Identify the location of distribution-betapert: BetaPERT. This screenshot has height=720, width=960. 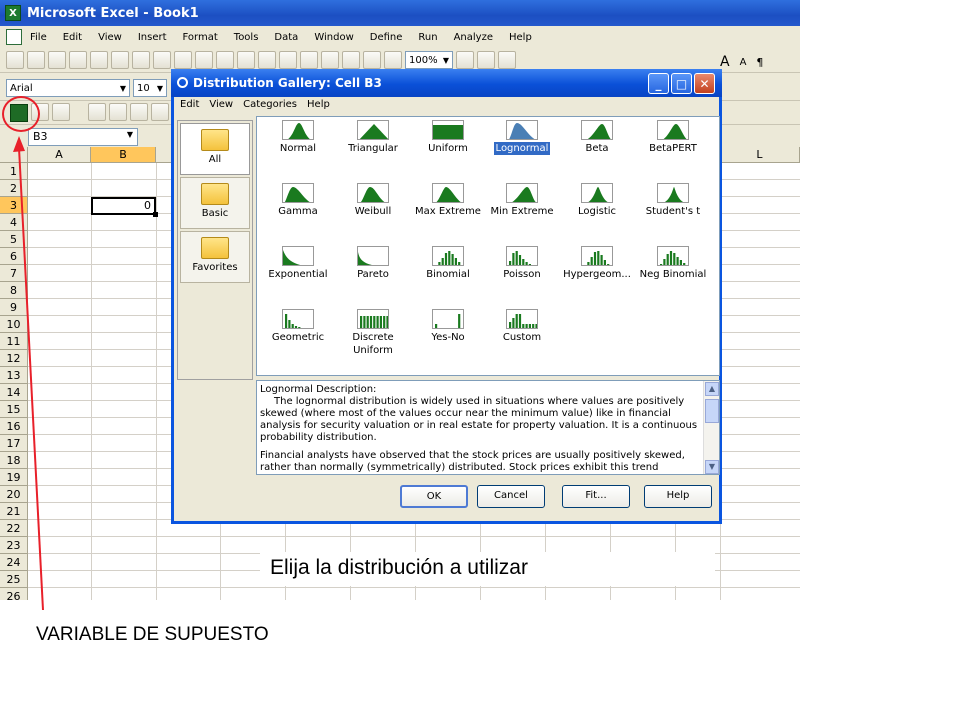
(673, 147).